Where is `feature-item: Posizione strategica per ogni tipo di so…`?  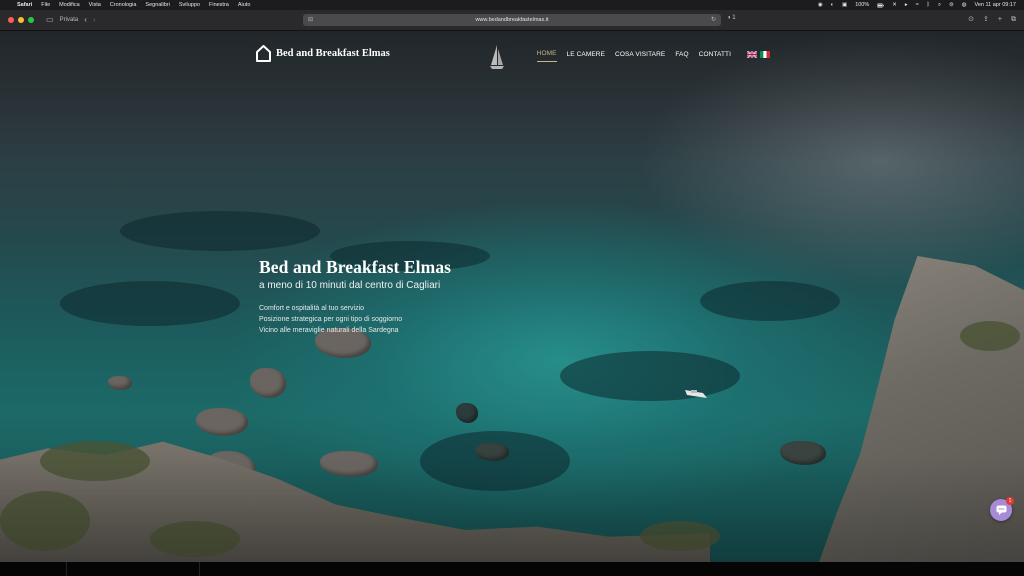
feature-item: Posizione strategica per ogni tipo di so… is located at coordinates (331, 319).